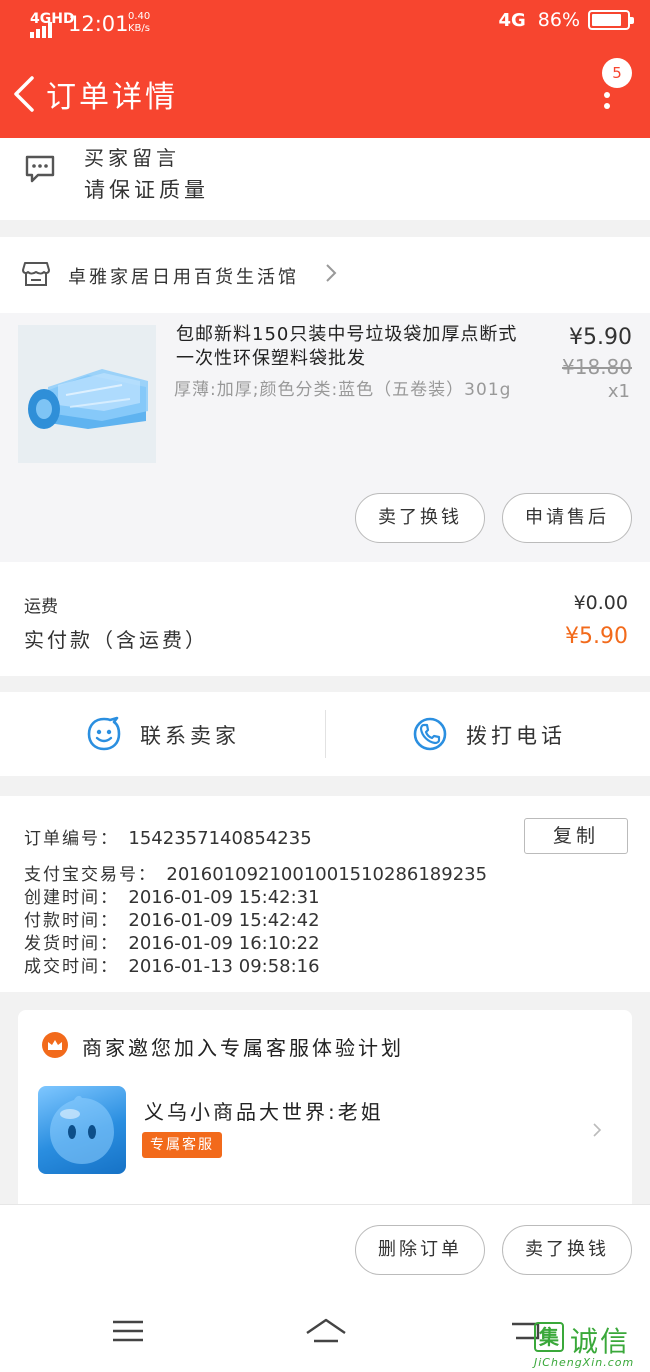 The height and width of the screenshot is (1372, 650). I want to click on back-arrow-icon, so click(25, 94).